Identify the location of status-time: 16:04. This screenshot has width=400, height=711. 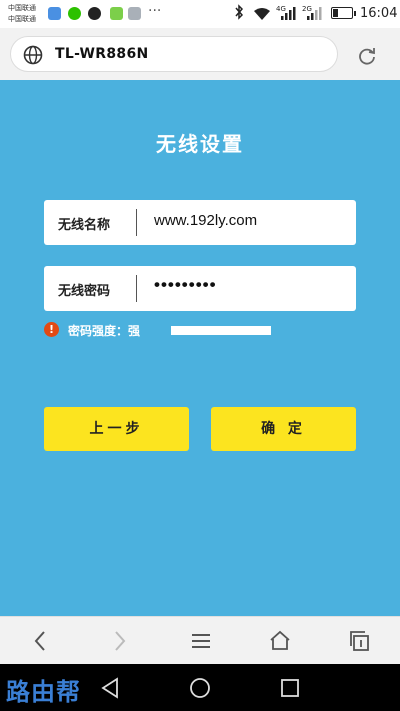
(379, 13).